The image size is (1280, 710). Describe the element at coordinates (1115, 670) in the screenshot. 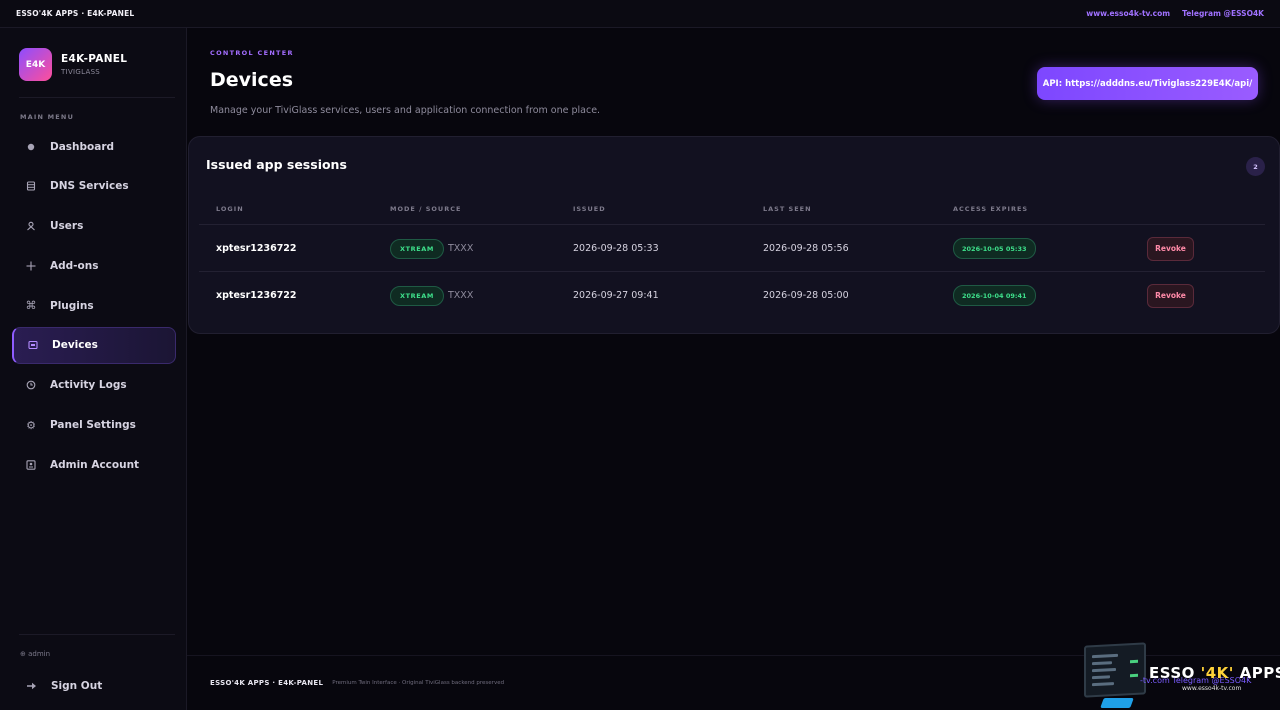

I see `monitor-icon` at that location.